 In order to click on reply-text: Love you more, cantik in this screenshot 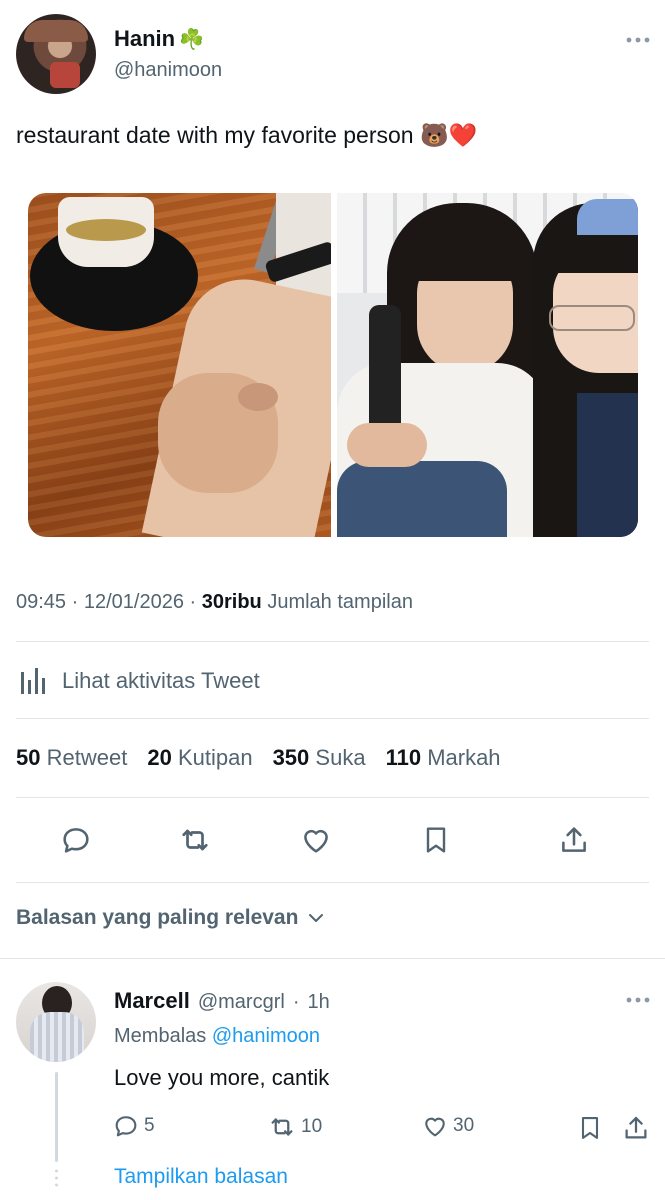, I will do `click(222, 1077)`.